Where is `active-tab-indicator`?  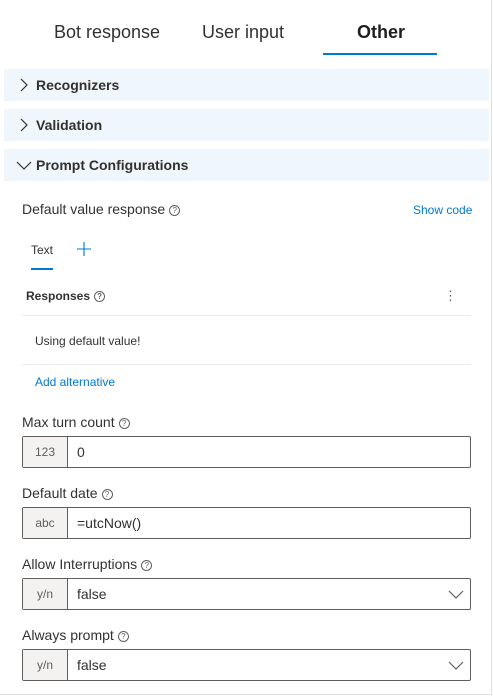
active-tab-indicator is located at coordinates (380, 54).